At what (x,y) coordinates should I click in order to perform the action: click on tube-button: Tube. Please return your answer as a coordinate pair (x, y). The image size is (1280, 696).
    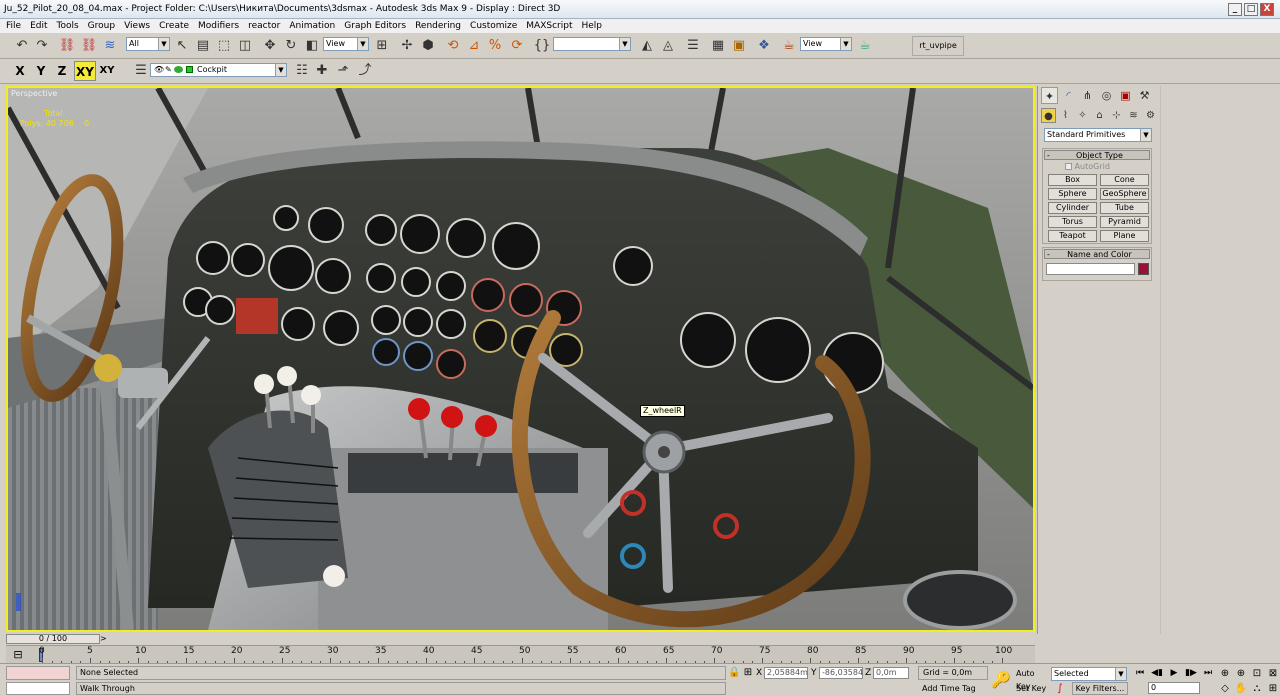
    Looking at the image, I should click on (1124, 208).